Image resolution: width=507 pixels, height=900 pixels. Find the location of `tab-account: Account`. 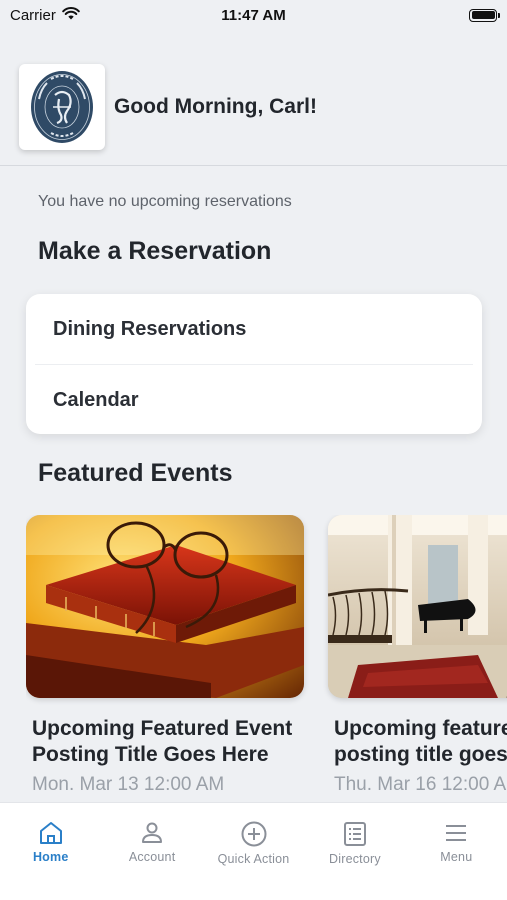

tab-account: Account is located at coordinates (151, 851).